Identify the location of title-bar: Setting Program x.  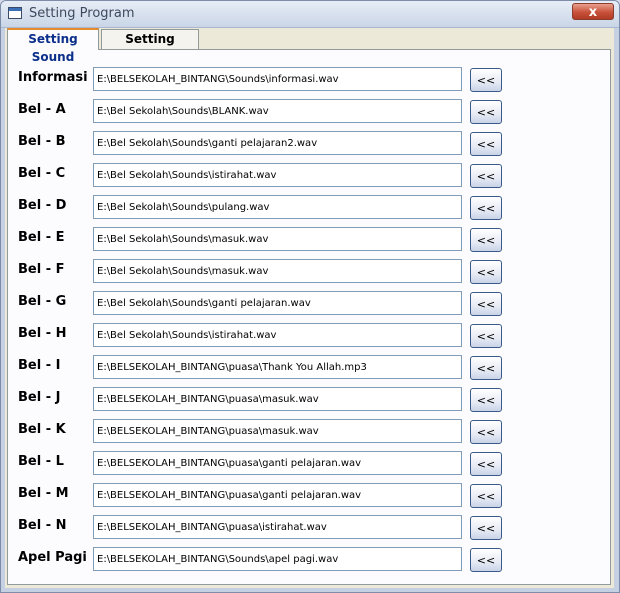
(310, 14).